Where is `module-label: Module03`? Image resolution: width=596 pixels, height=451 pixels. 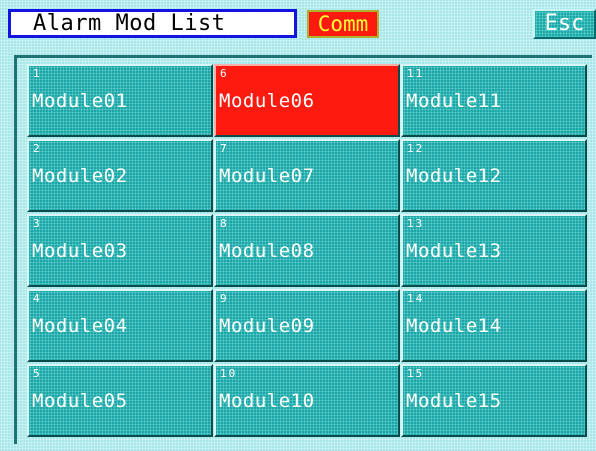 module-label: Module03 is located at coordinates (80, 251).